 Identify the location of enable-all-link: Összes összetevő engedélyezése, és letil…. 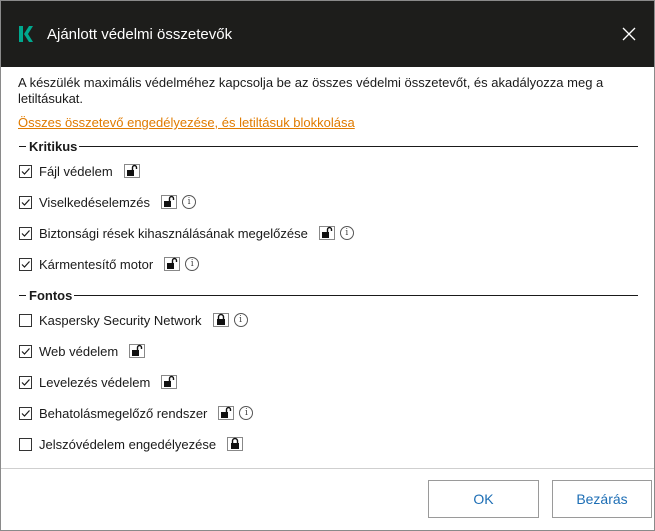
(186, 122).